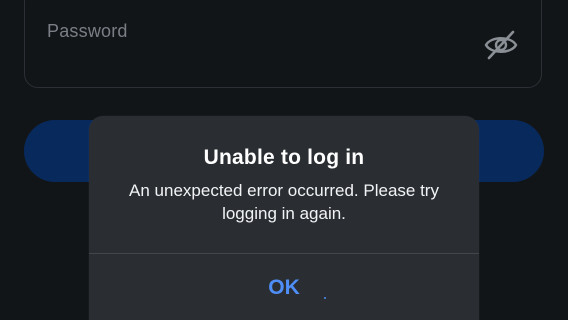 This screenshot has height=320, width=568. I want to click on alert-title: Unable to log in, so click(284, 157).